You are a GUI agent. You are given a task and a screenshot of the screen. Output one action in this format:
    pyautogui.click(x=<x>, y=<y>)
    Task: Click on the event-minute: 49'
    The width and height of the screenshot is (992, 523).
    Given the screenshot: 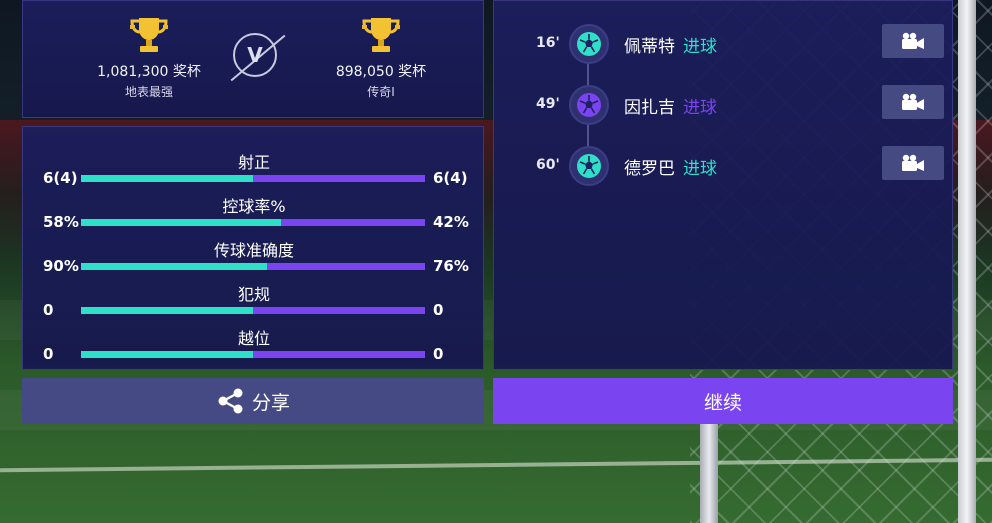 What is the action you would take?
    pyautogui.click(x=548, y=104)
    